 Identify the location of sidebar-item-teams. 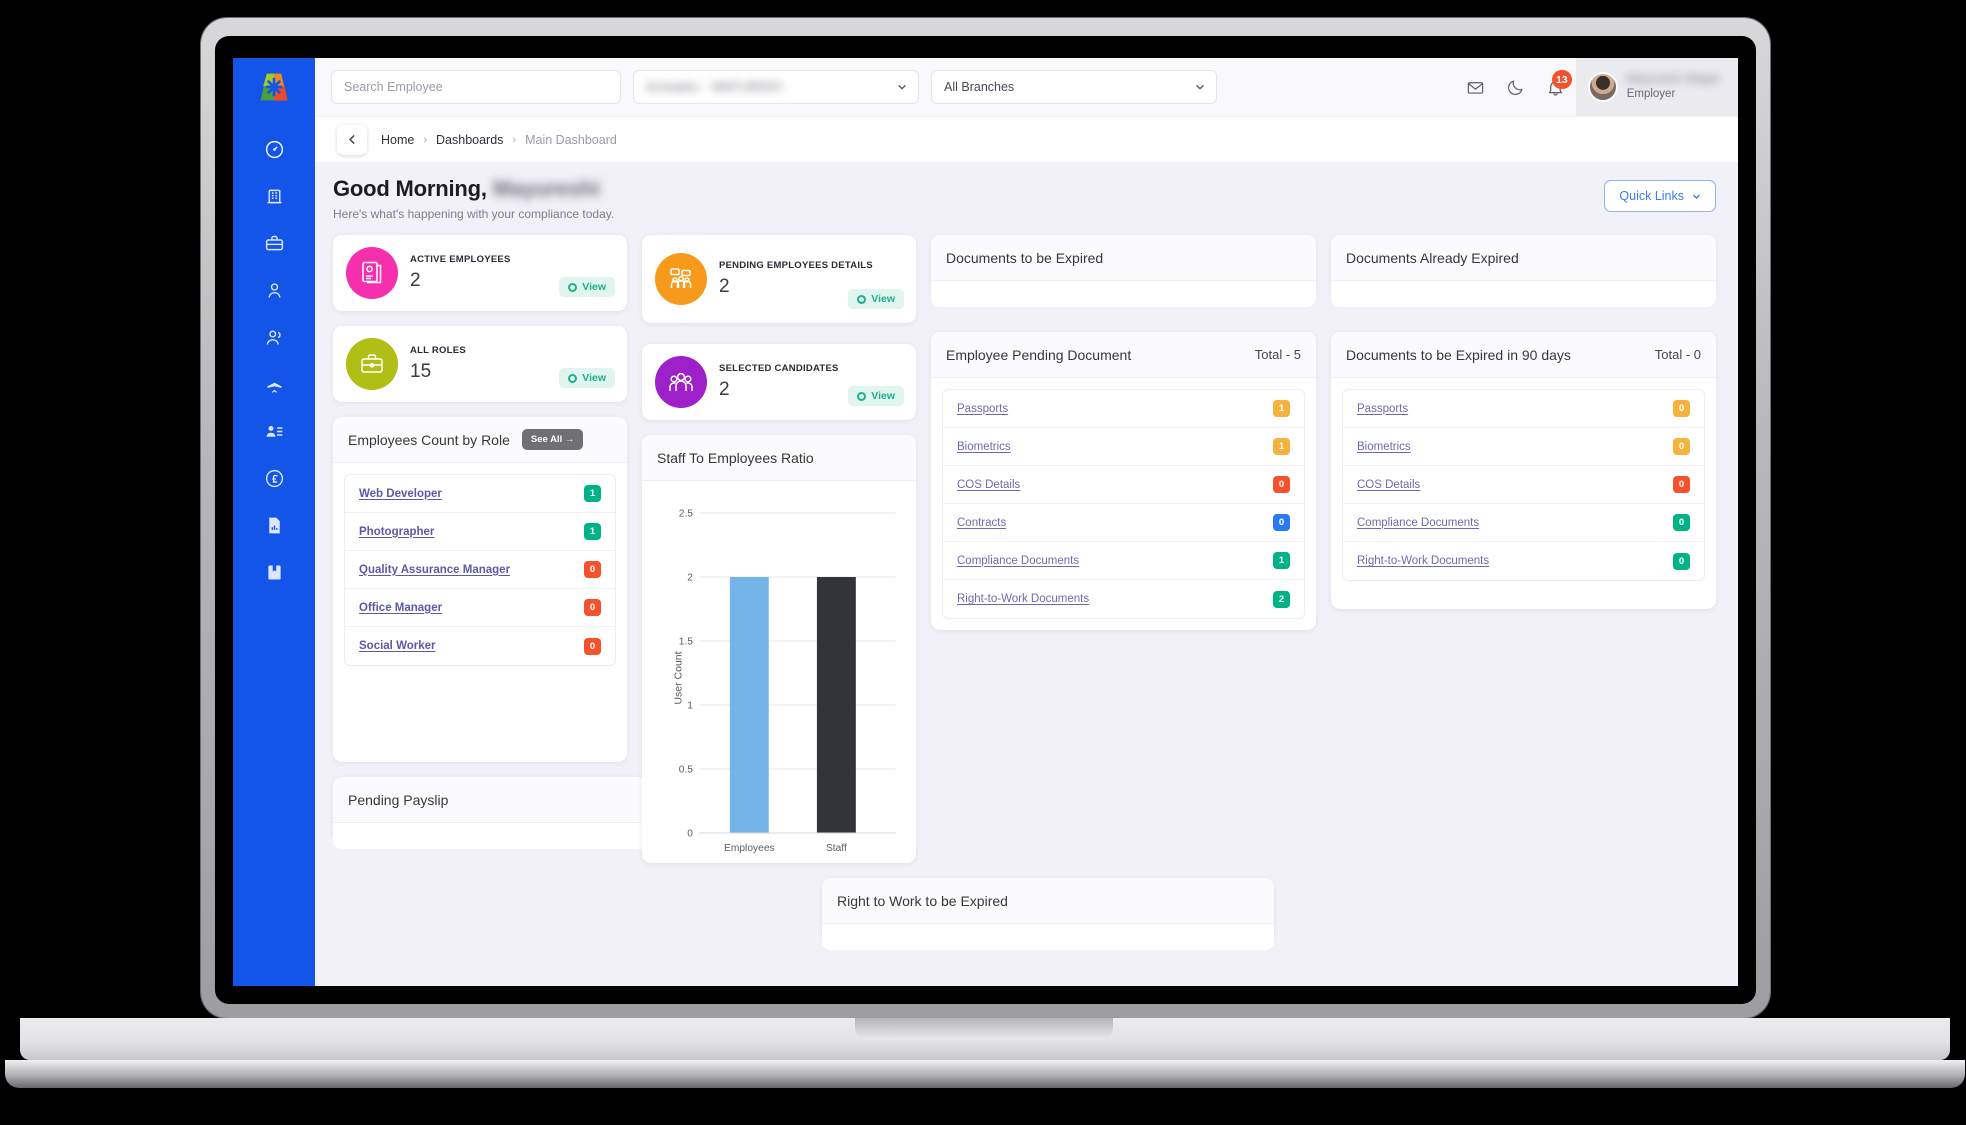
(274, 337).